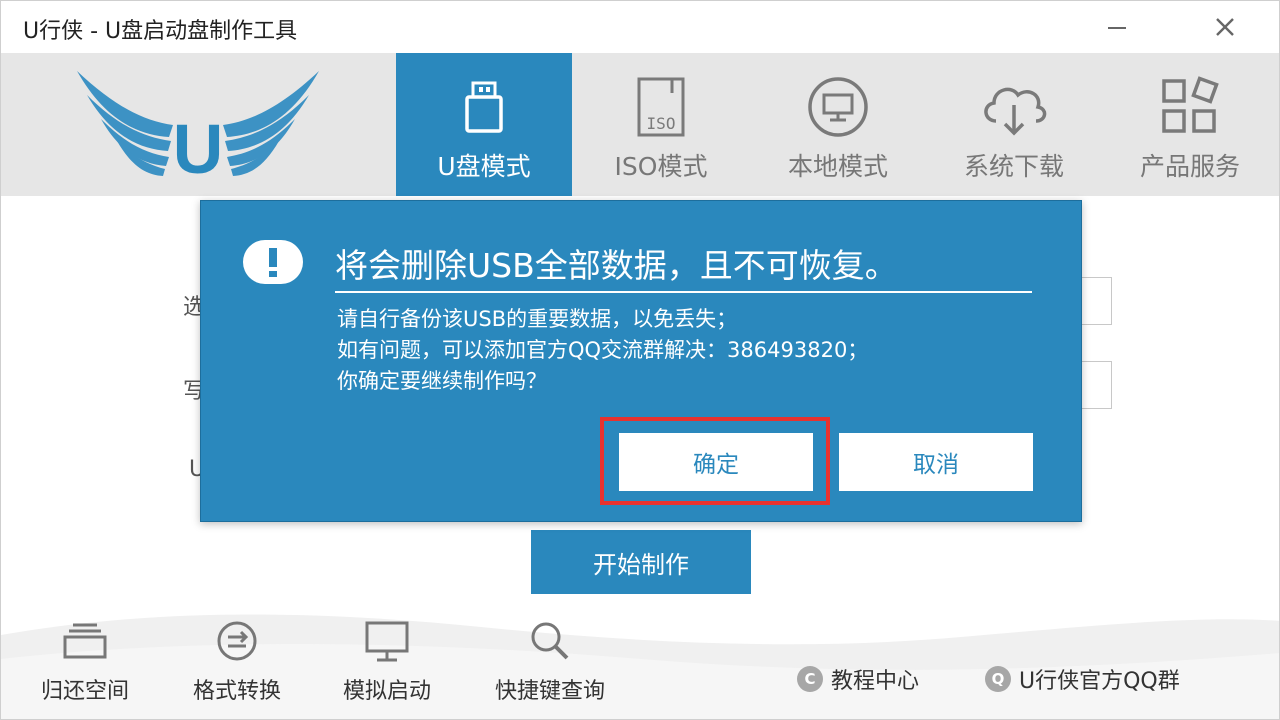 This screenshot has height=720, width=1280. What do you see at coordinates (442, 380) in the screenshot?
I see `dialog-message-line: 你确定要继续制作吗？` at bounding box center [442, 380].